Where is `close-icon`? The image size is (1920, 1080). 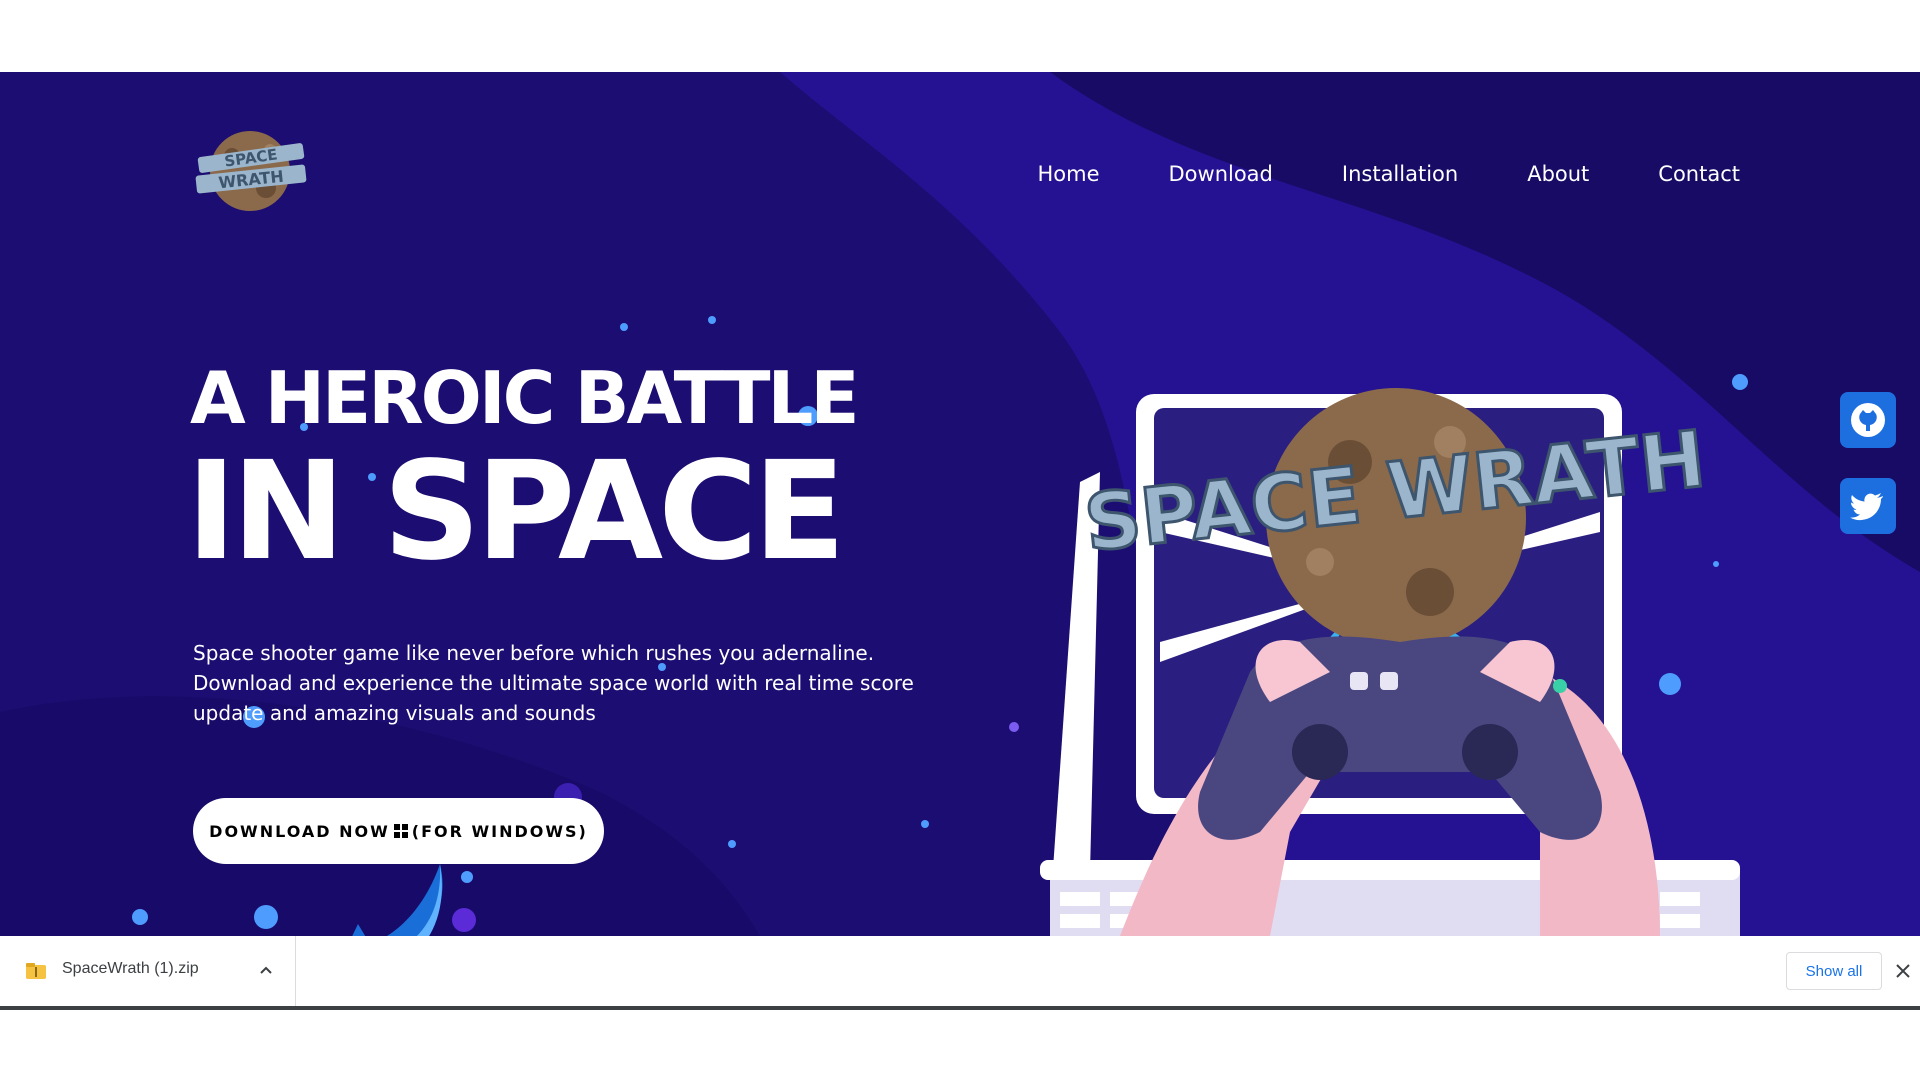 close-icon is located at coordinates (1903, 971).